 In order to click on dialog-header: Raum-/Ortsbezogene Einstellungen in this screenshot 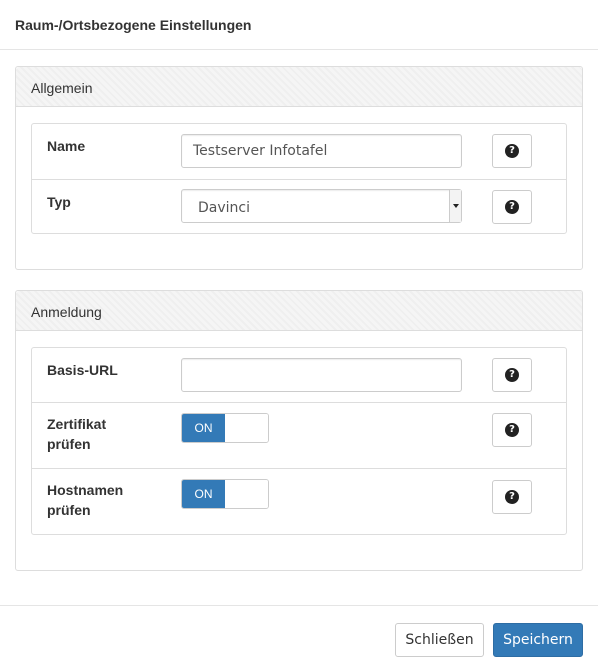, I will do `click(299, 25)`.